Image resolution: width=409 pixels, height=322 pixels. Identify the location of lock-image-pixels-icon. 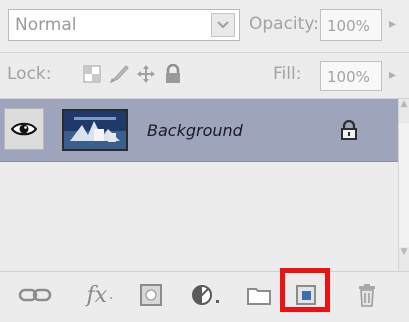
(119, 74).